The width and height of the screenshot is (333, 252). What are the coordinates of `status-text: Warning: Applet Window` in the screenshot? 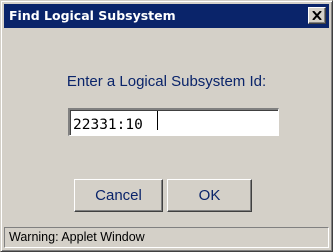 It's located at (77, 237).